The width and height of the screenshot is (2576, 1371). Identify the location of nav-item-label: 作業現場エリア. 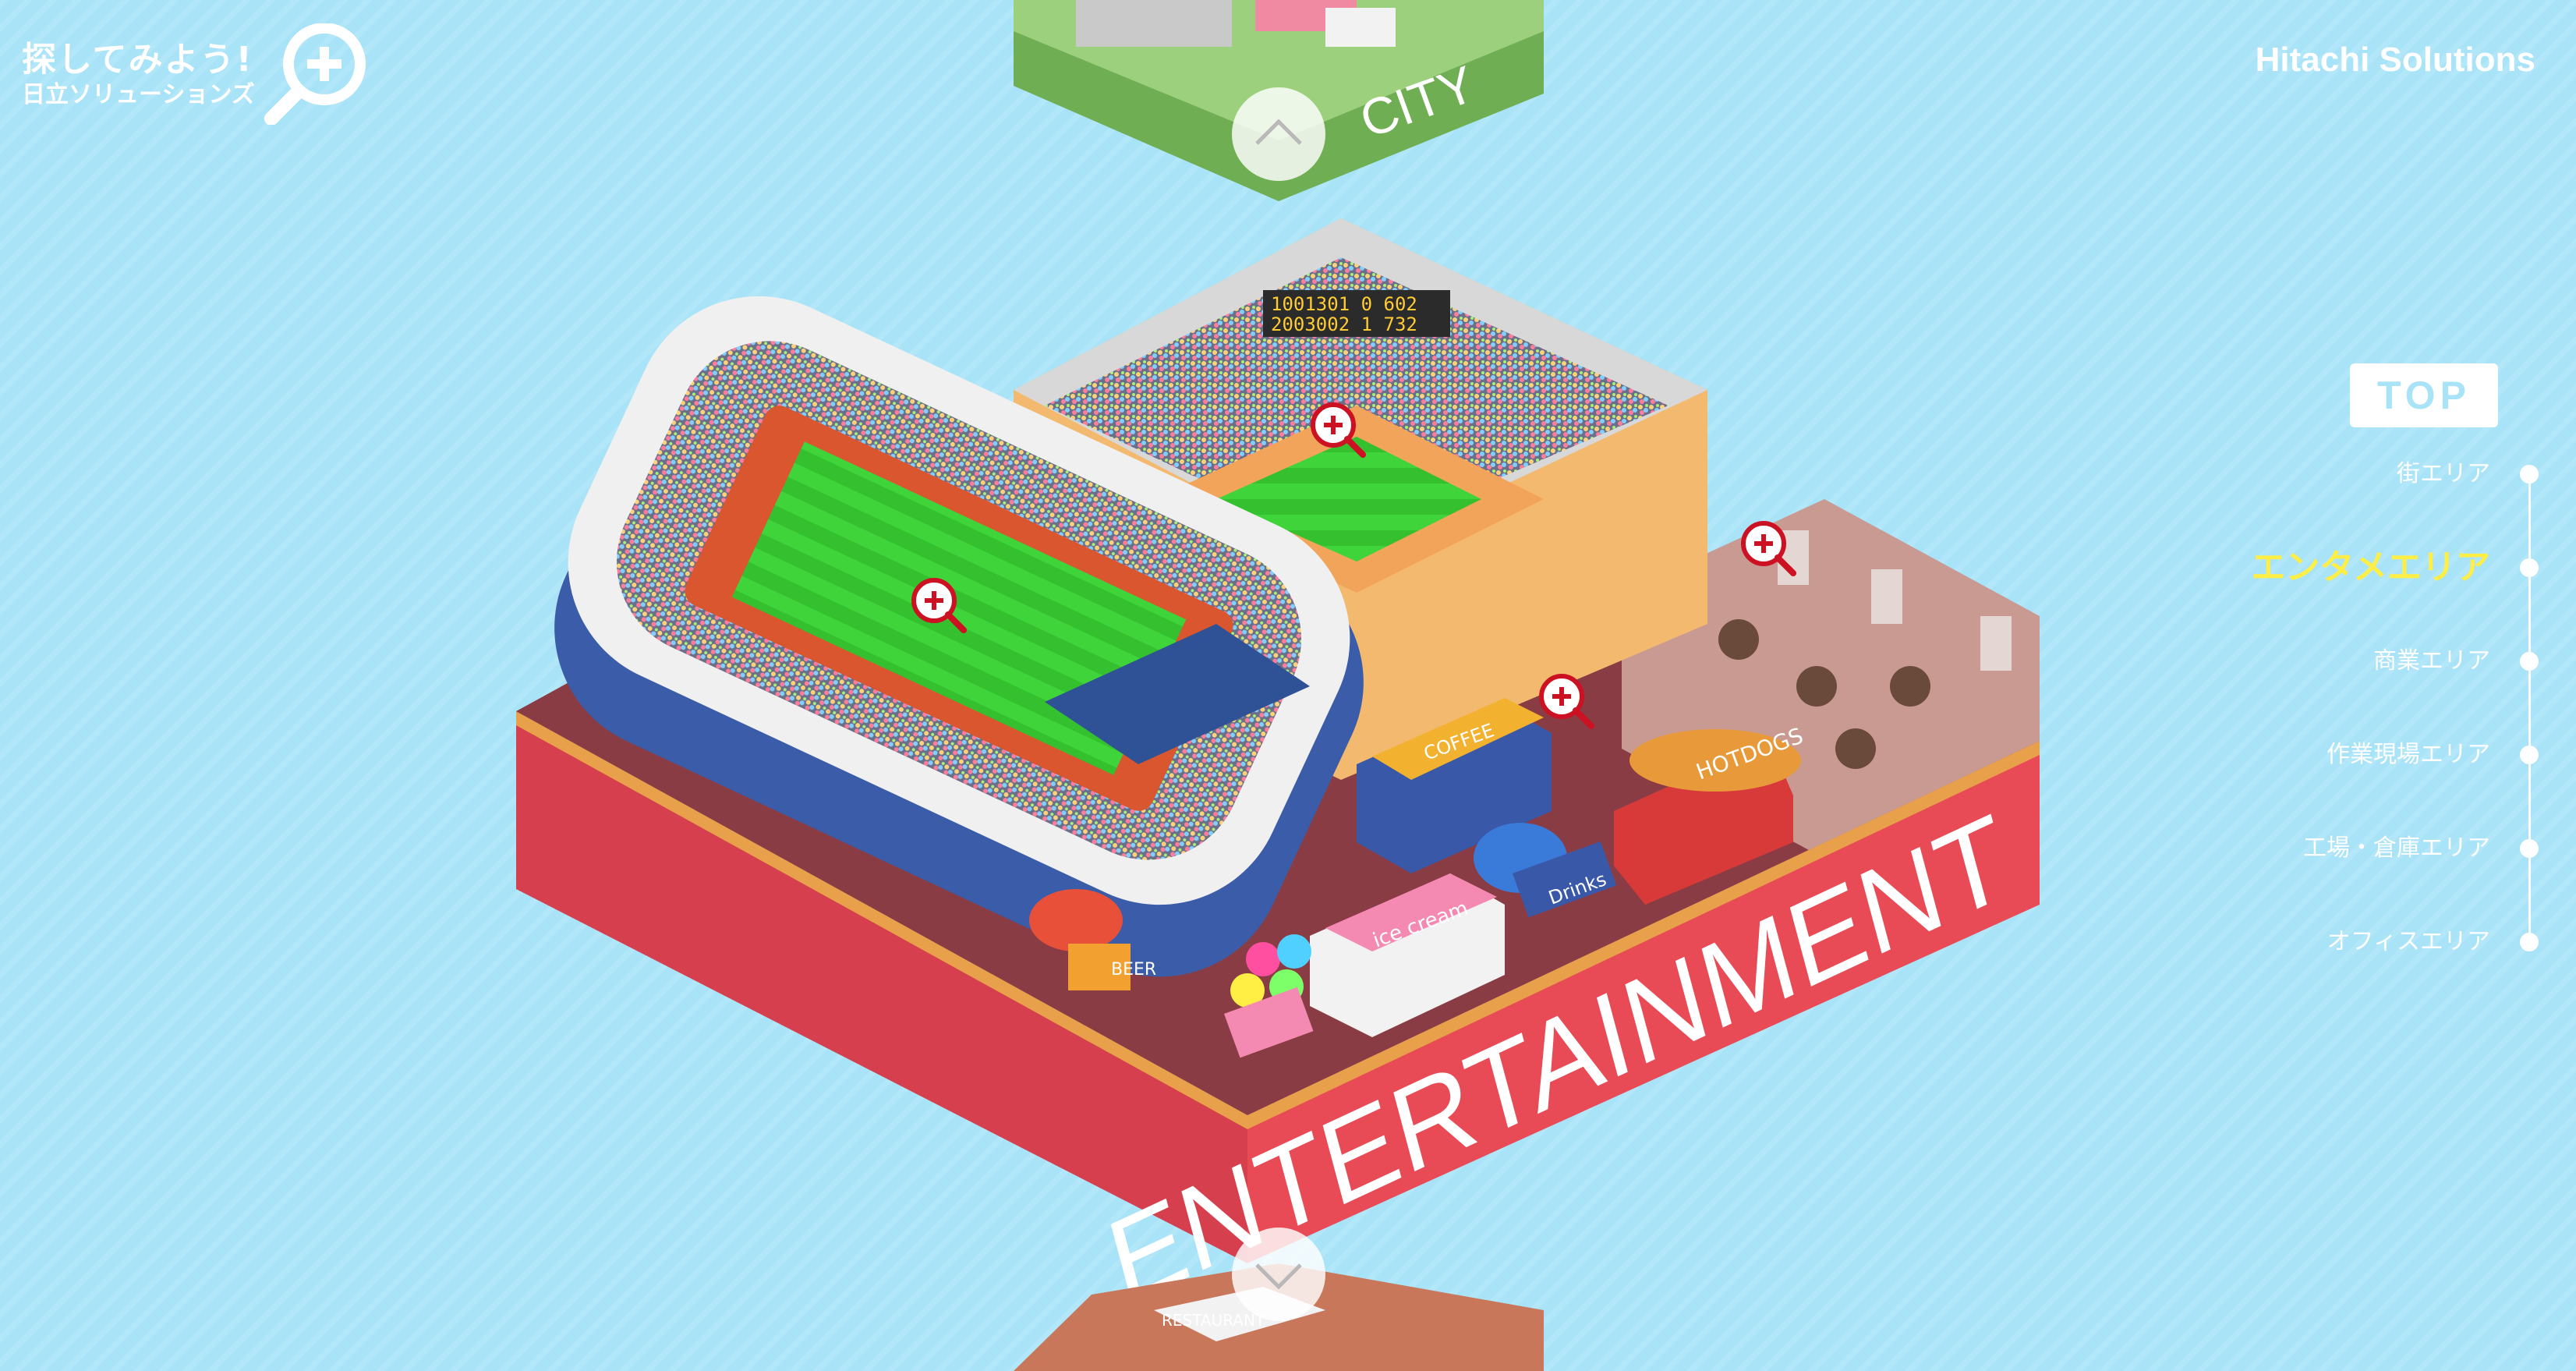
(2408, 754).